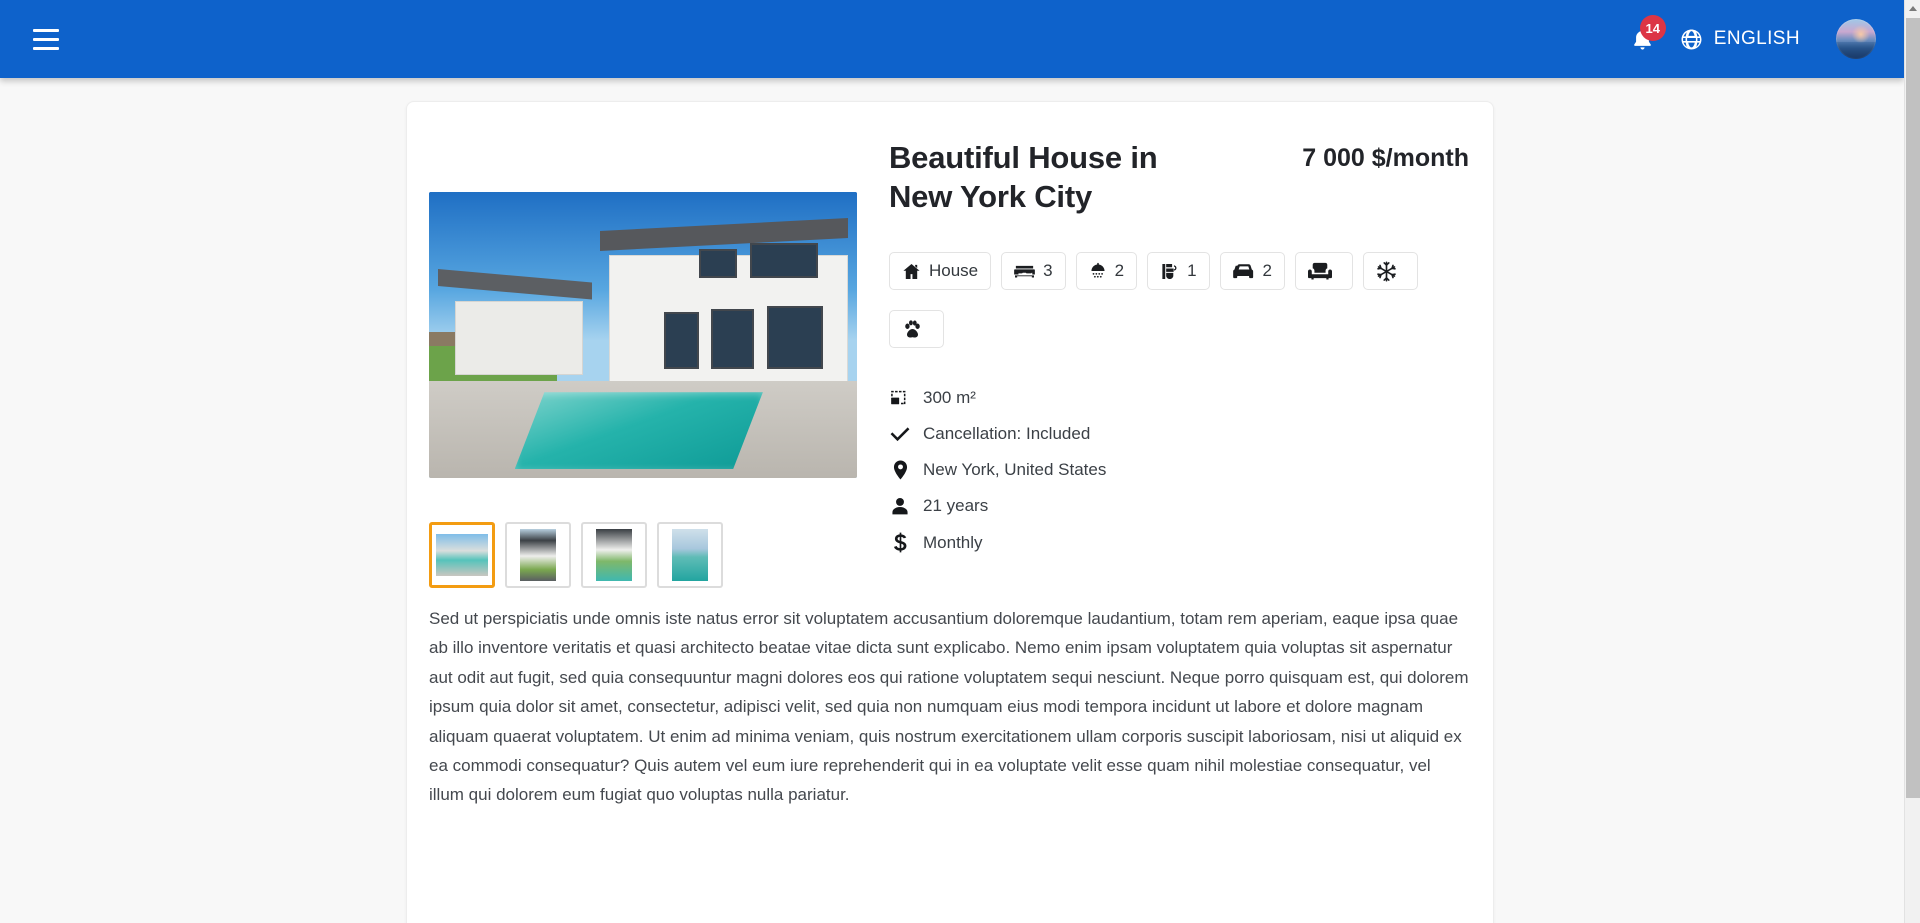 This screenshot has width=1920, height=923. What do you see at coordinates (1691, 39) in the screenshot?
I see `globe-icon` at bounding box center [1691, 39].